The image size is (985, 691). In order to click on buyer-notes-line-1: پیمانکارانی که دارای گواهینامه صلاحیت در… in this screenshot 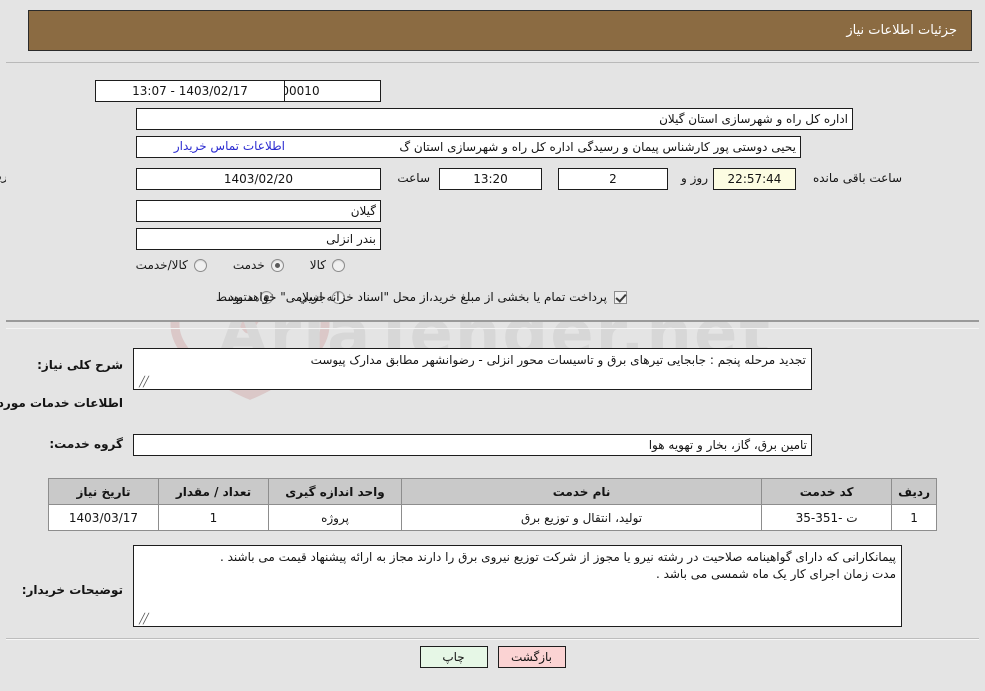, I will do `click(557, 557)`.